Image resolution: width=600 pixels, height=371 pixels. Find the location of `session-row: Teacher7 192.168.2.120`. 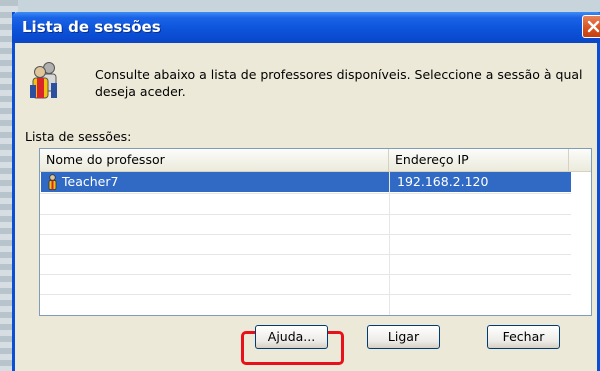

session-row: Teacher7 192.168.2.120 is located at coordinates (306, 182).